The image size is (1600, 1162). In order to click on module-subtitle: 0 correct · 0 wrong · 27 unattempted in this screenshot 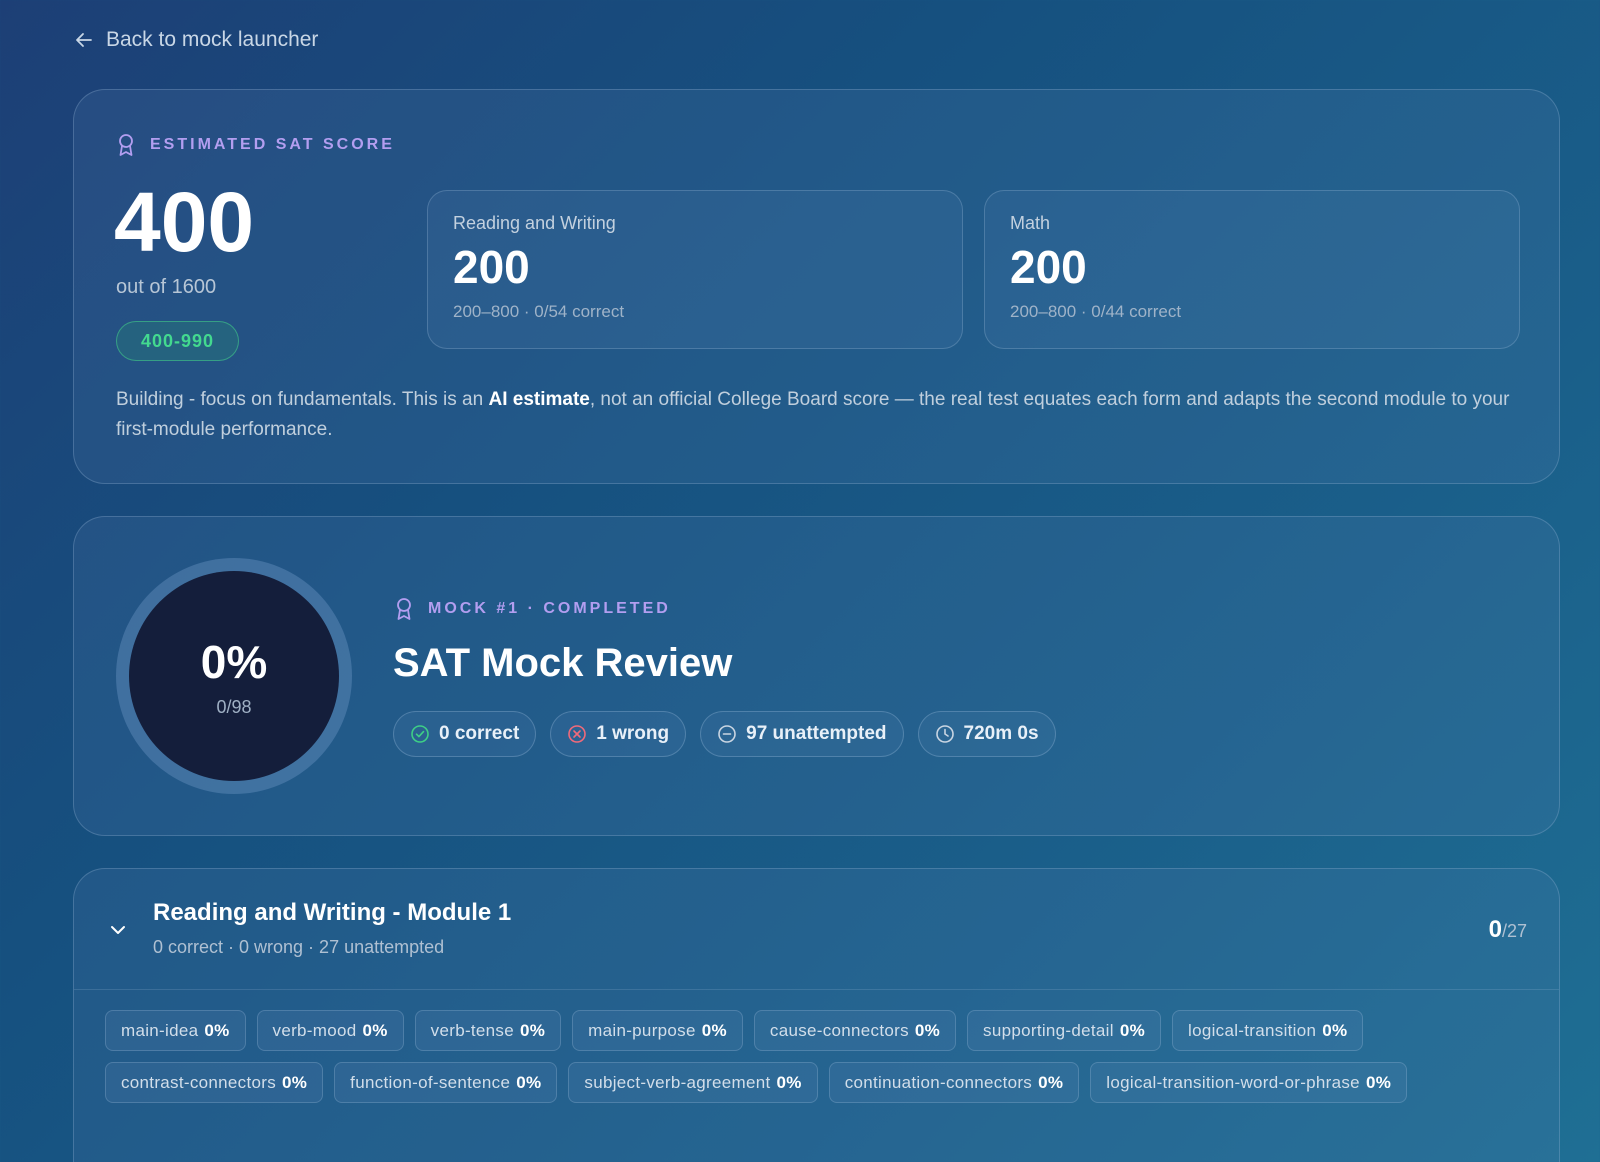, I will do `click(299, 947)`.